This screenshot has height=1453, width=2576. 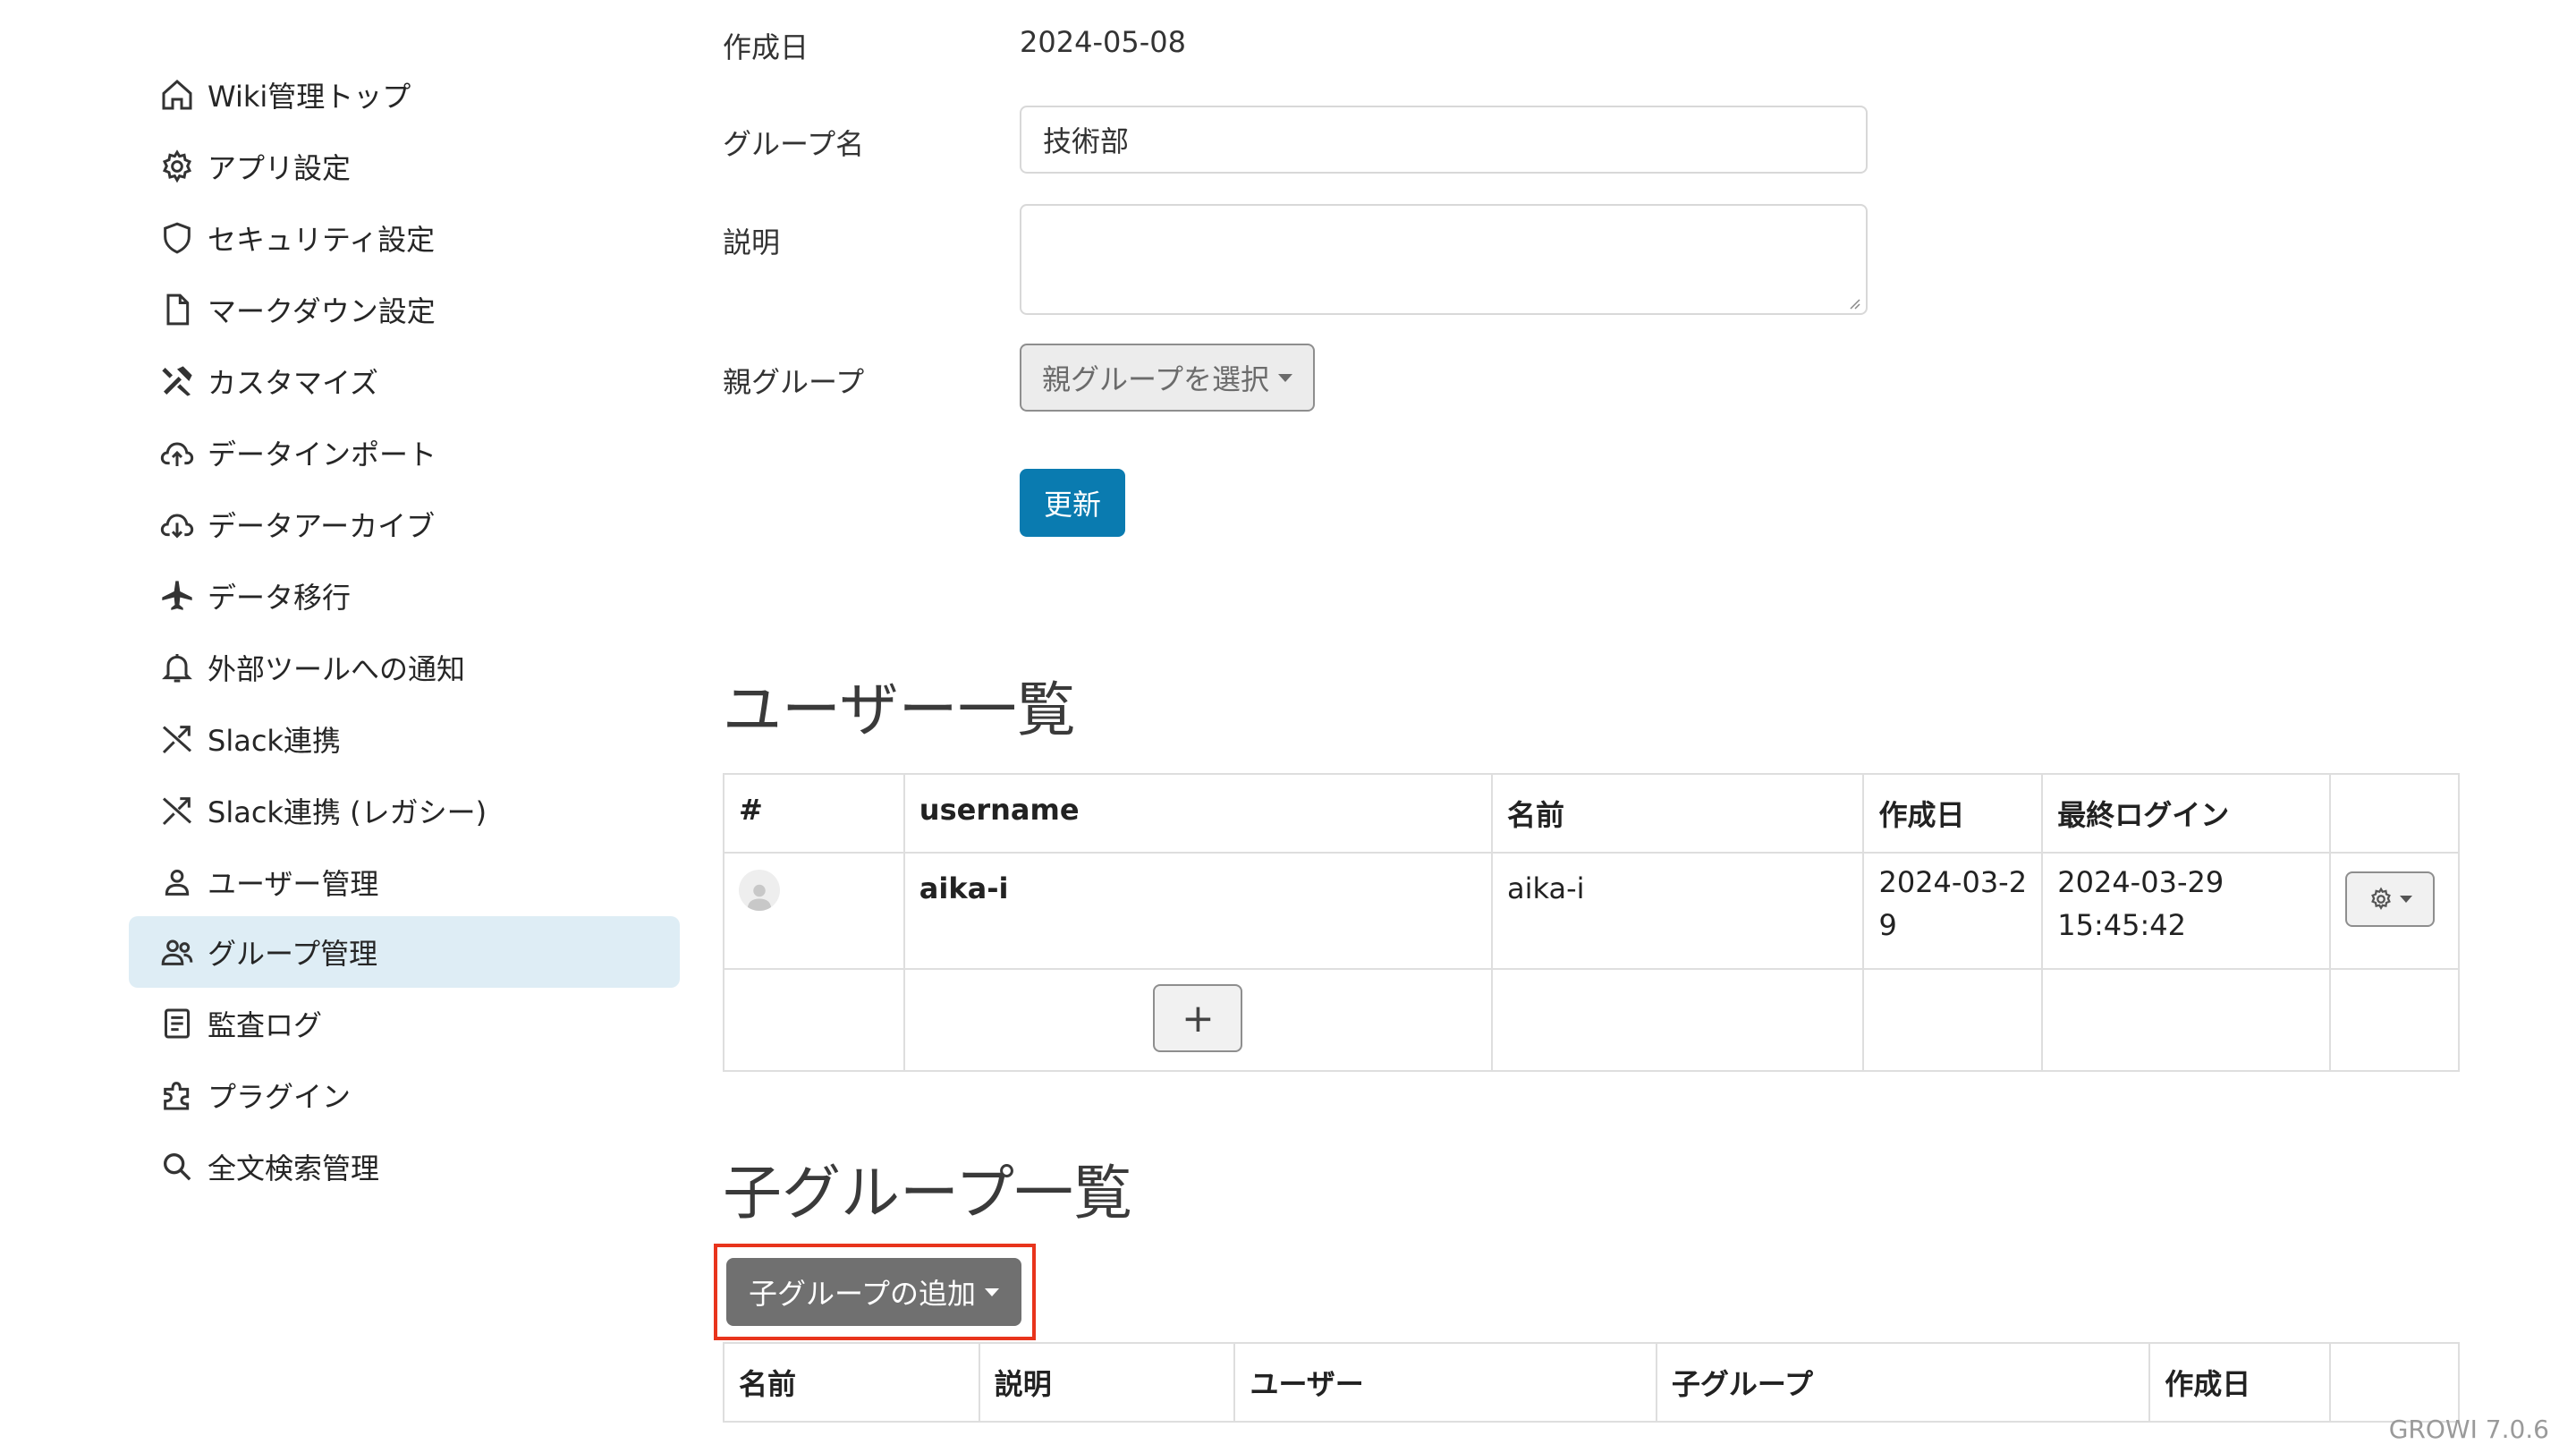 What do you see at coordinates (177, 1095) in the screenshot?
I see `puzzle-icon` at bounding box center [177, 1095].